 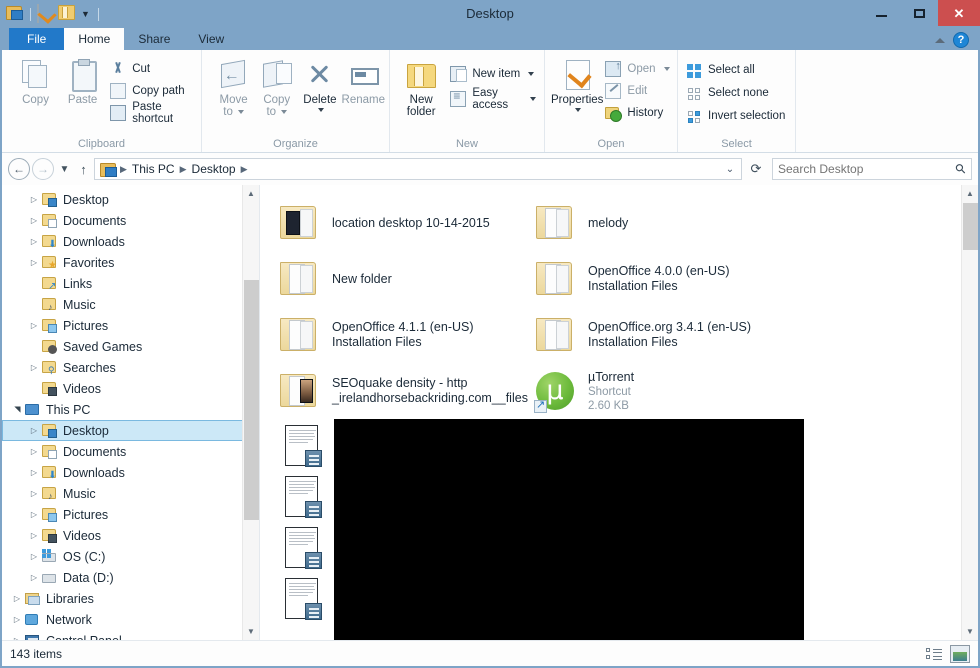 I want to click on tree-item-videos: ▷ Videos, so click(x=130, y=535).